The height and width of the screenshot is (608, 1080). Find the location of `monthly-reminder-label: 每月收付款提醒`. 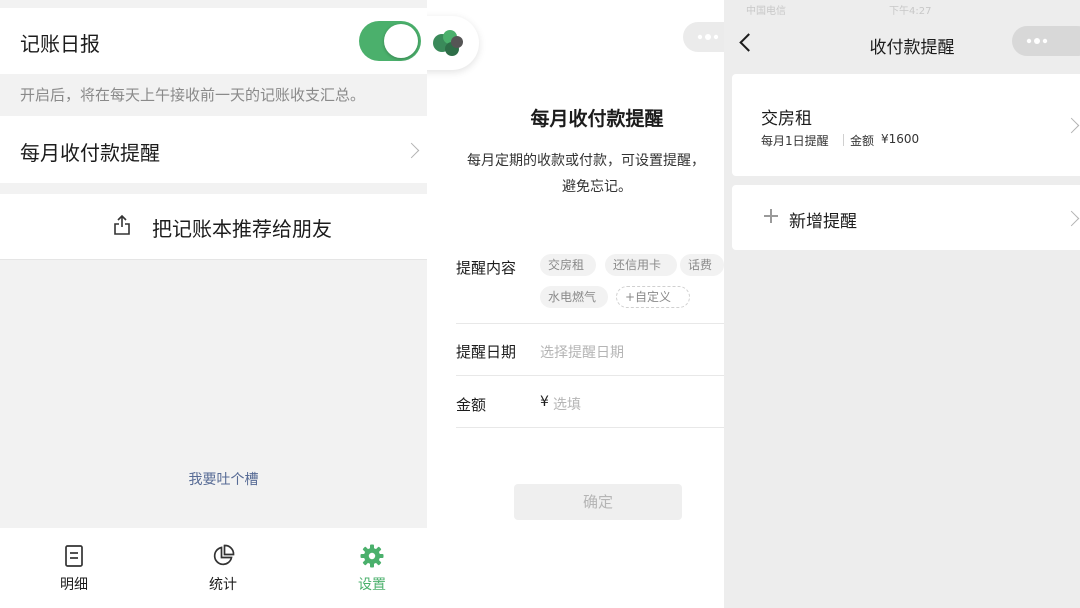

monthly-reminder-label: 每月收付款提醒 is located at coordinates (90, 153).